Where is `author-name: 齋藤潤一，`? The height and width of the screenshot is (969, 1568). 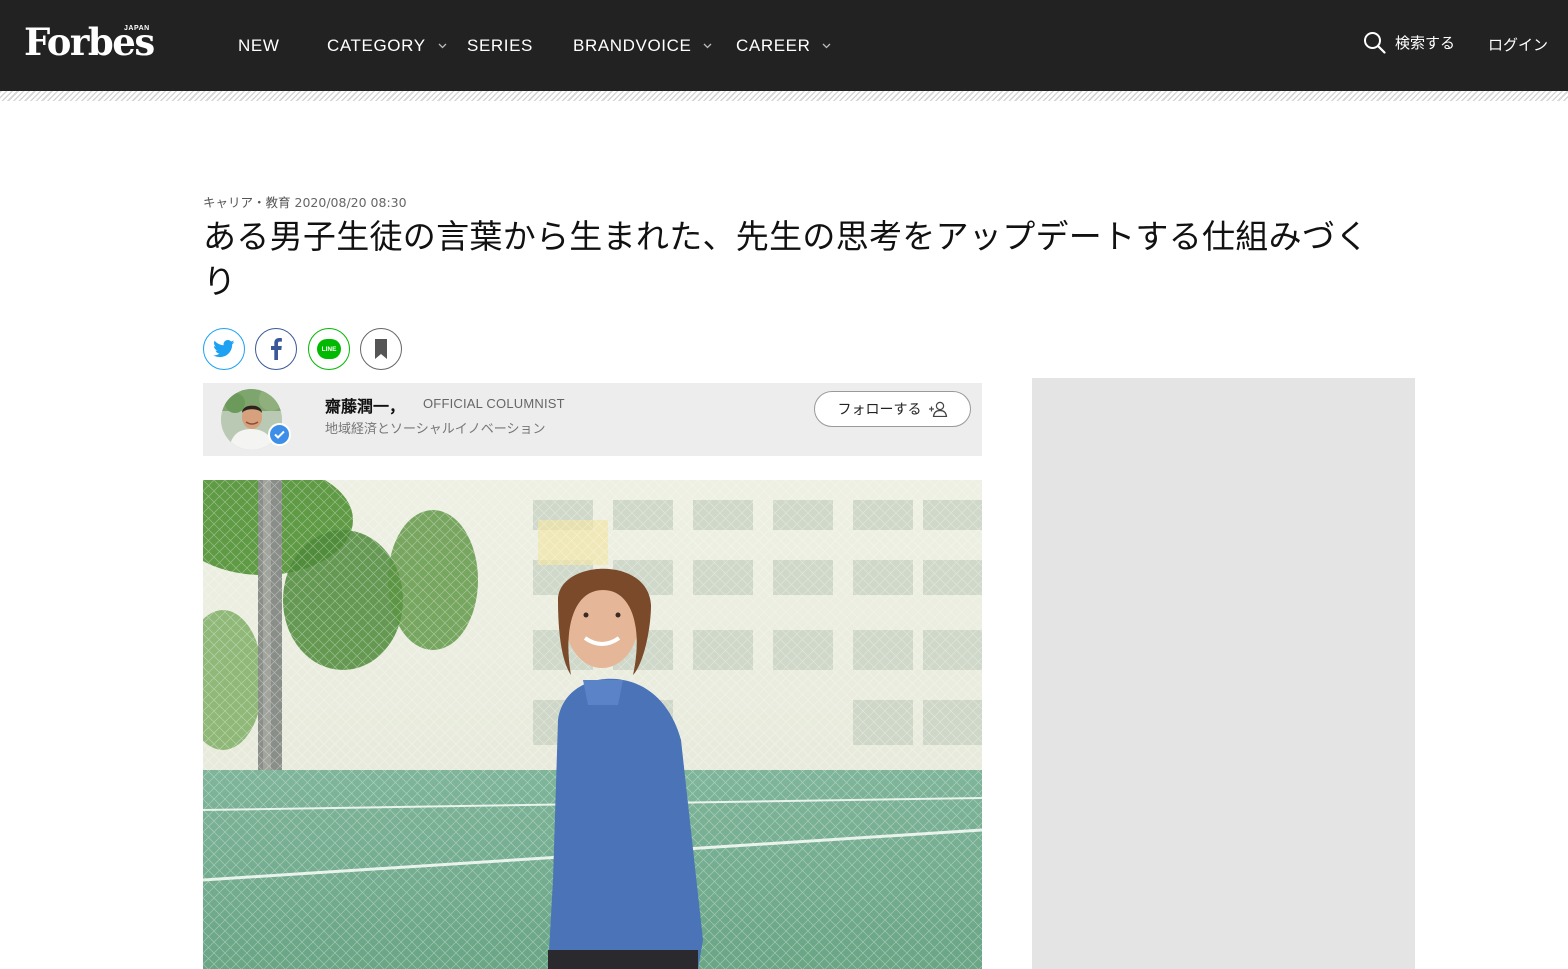
author-name: 齋藤潤一， is located at coordinates (365, 405).